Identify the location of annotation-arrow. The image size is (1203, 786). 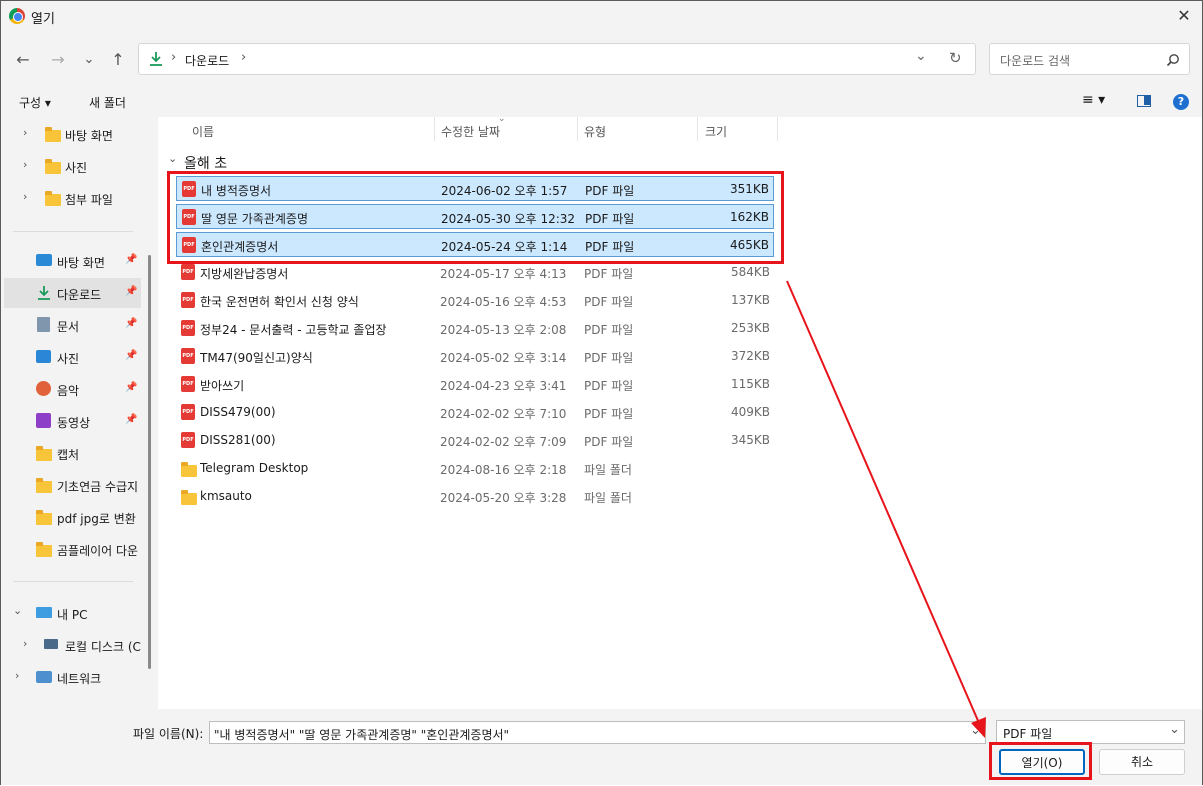
(886, 509).